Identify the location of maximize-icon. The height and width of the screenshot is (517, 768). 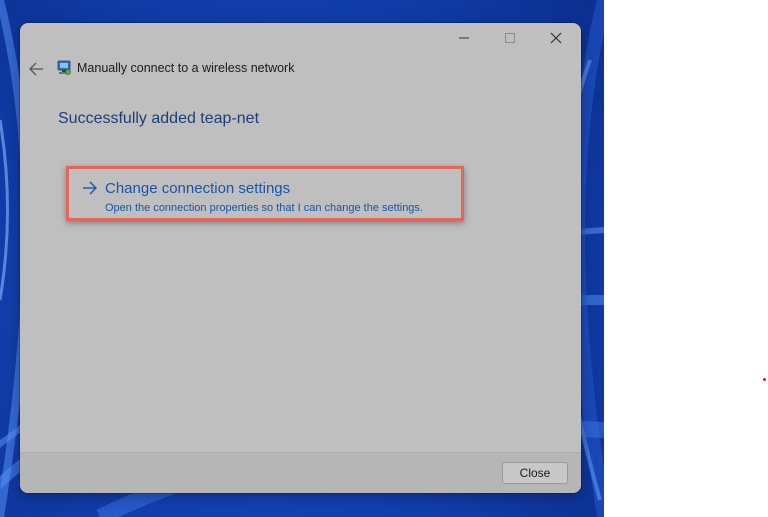
(510, 38).